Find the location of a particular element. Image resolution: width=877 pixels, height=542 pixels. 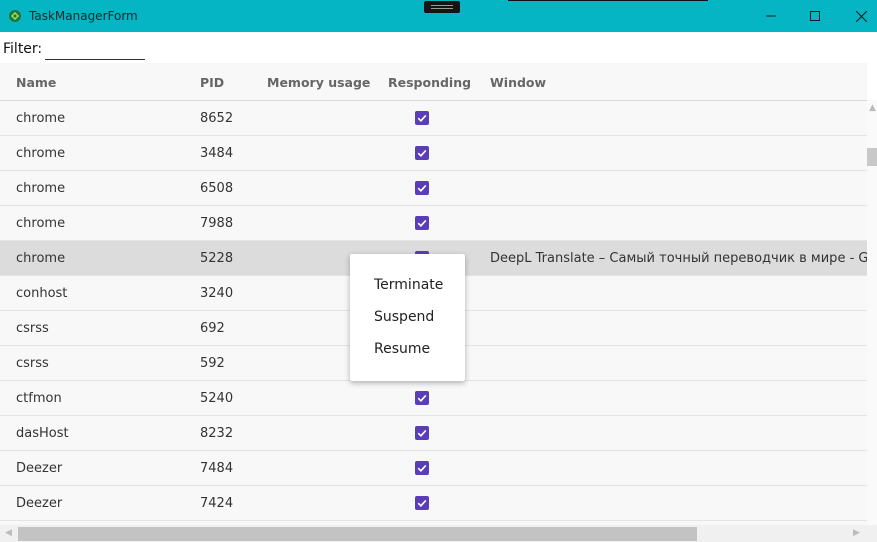

maximize-icon is located at coordinates (815, 16).